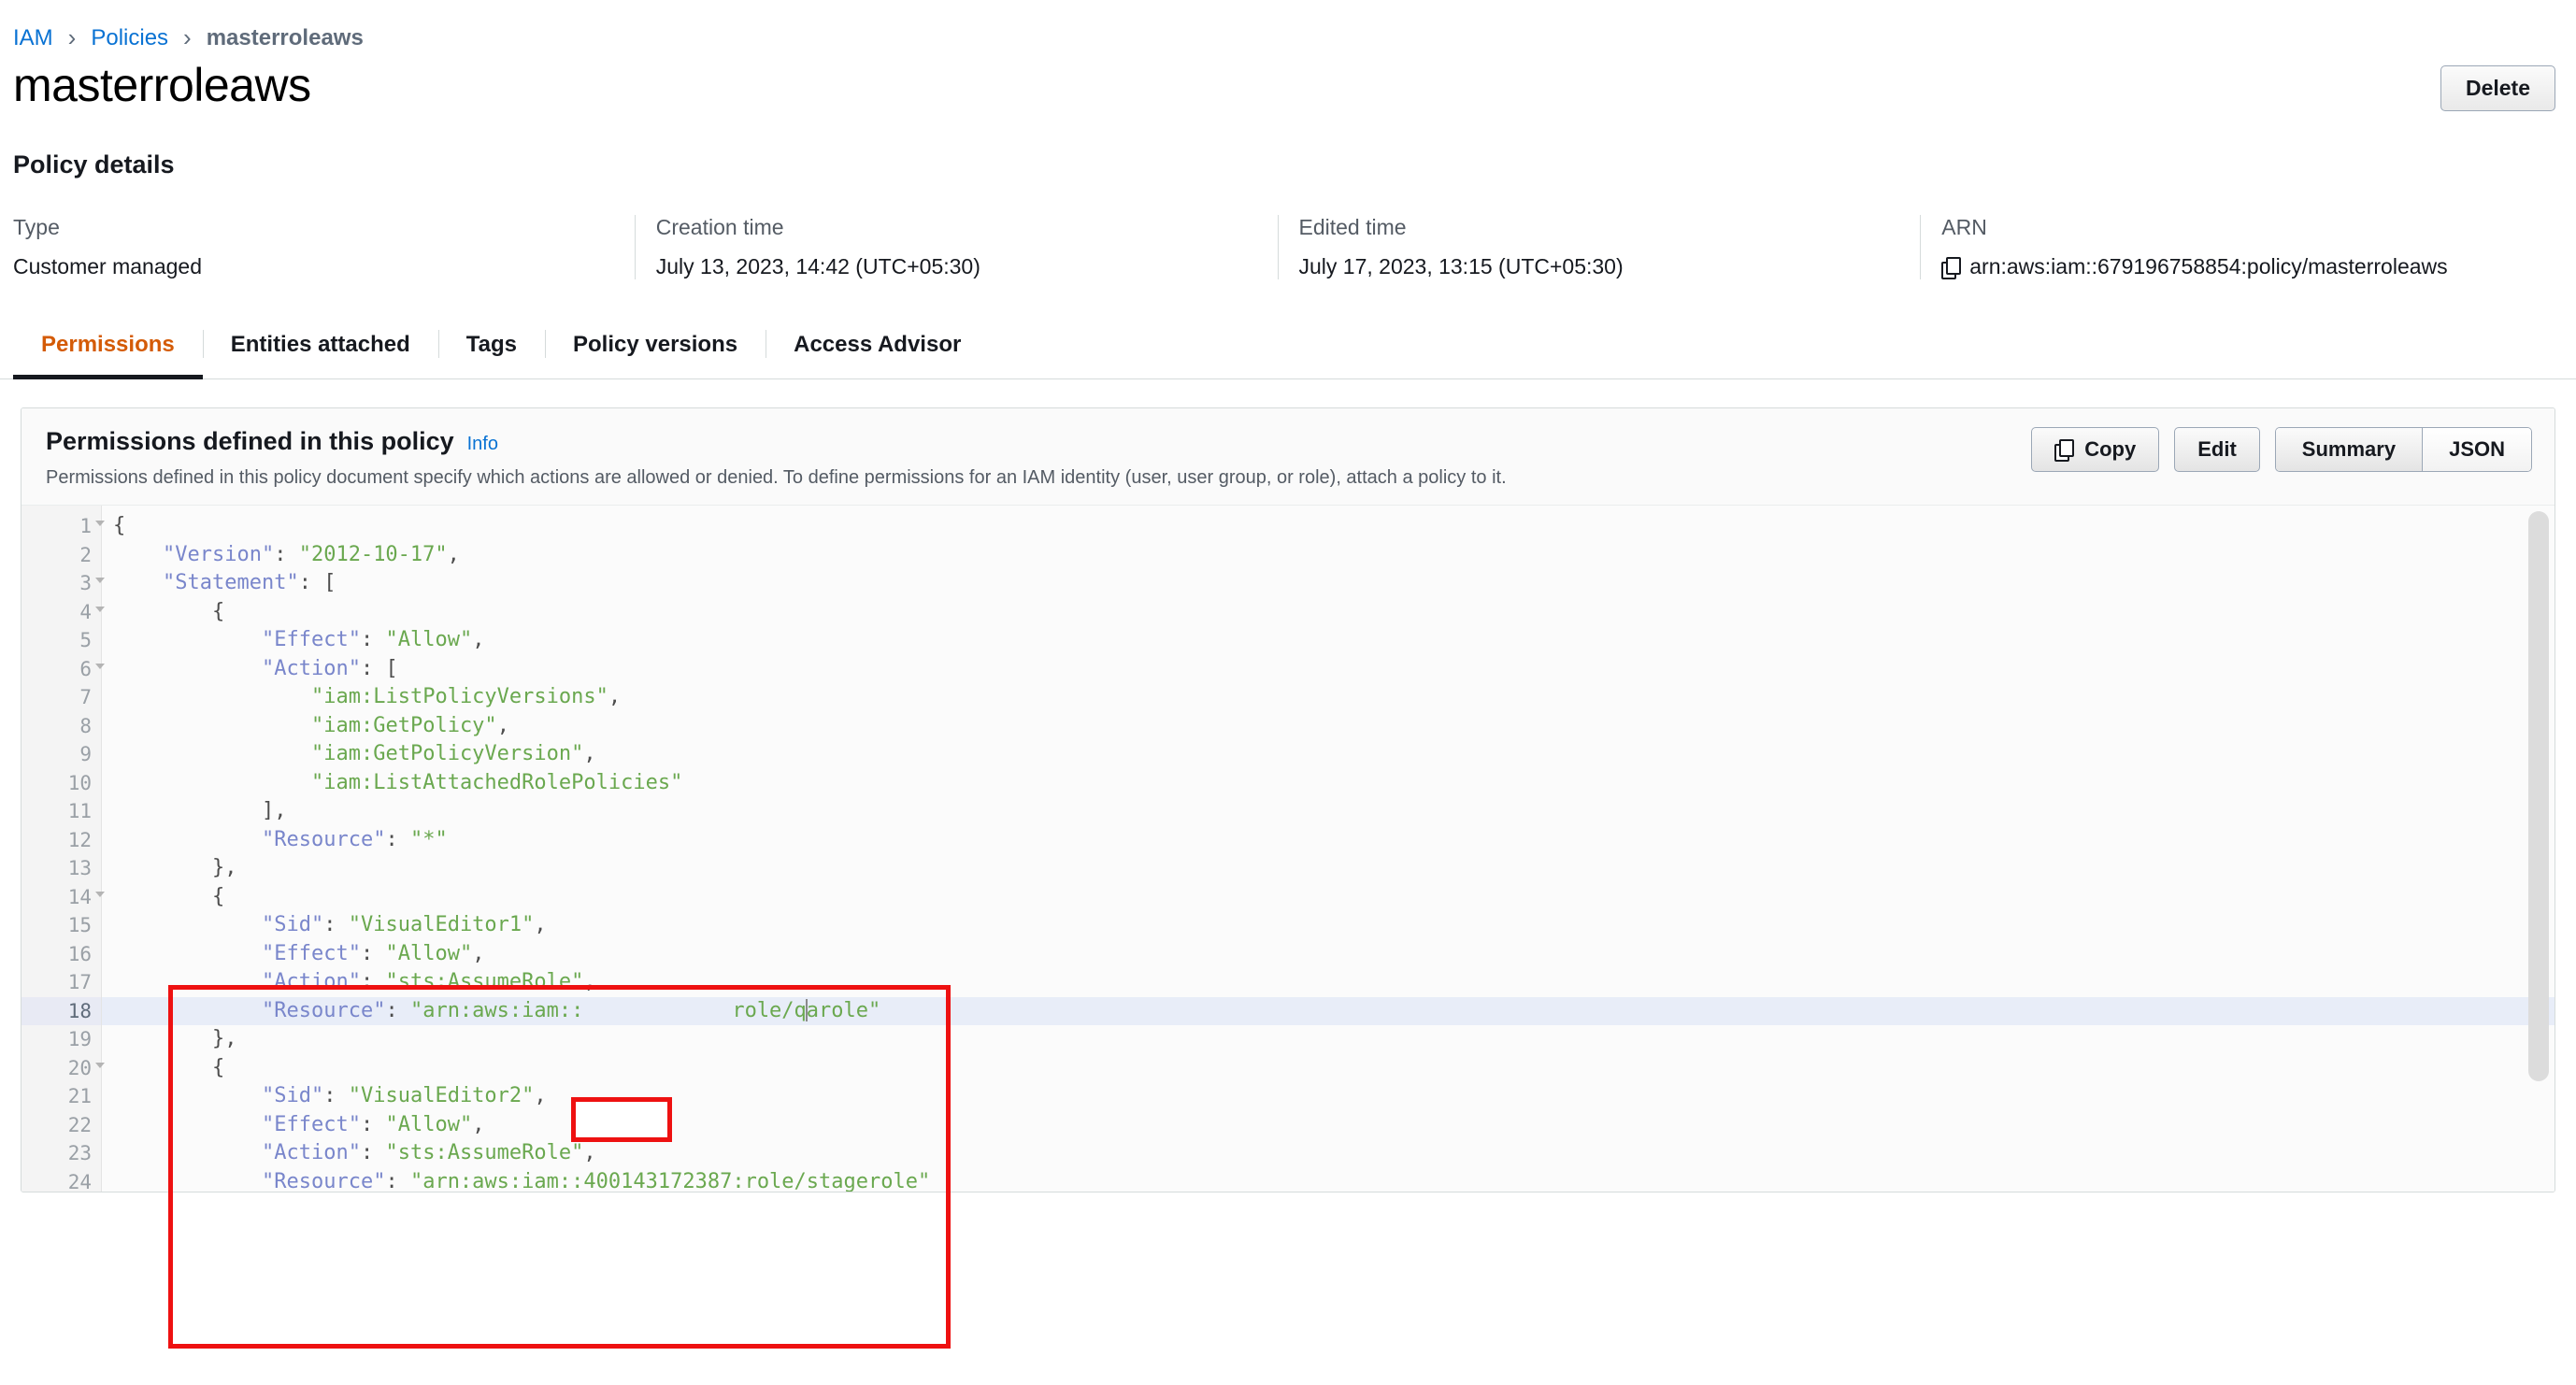 This screenshot has height=1385, width=2576. Describe the element at coordinates (79, 1154) in the screenshot. I see `editor-line-number: 23` at that location.